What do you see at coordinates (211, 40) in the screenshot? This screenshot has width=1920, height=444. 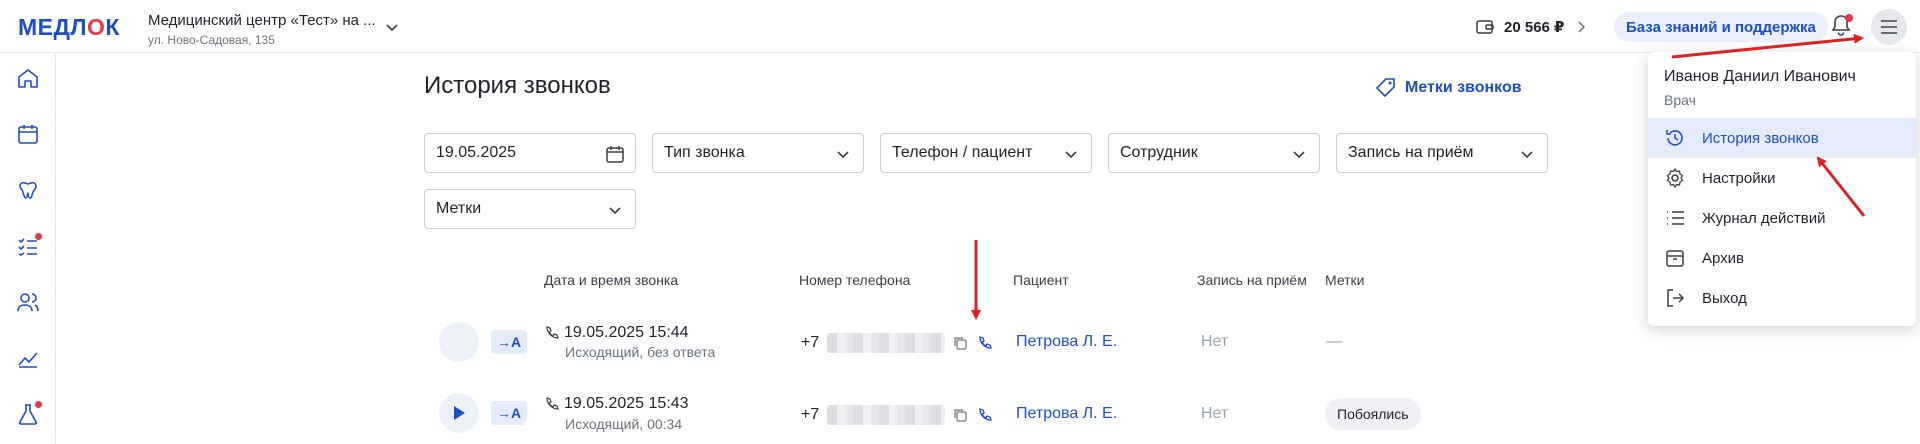 I see `clinic-address: ул. Ново-Садовая, 135` at bounding box center [211, 40].